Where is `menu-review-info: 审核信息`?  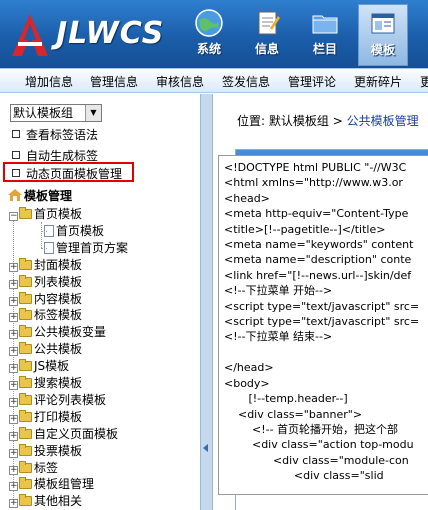 menu-review-info: 审核信息 is located at coordinates (180, 81).